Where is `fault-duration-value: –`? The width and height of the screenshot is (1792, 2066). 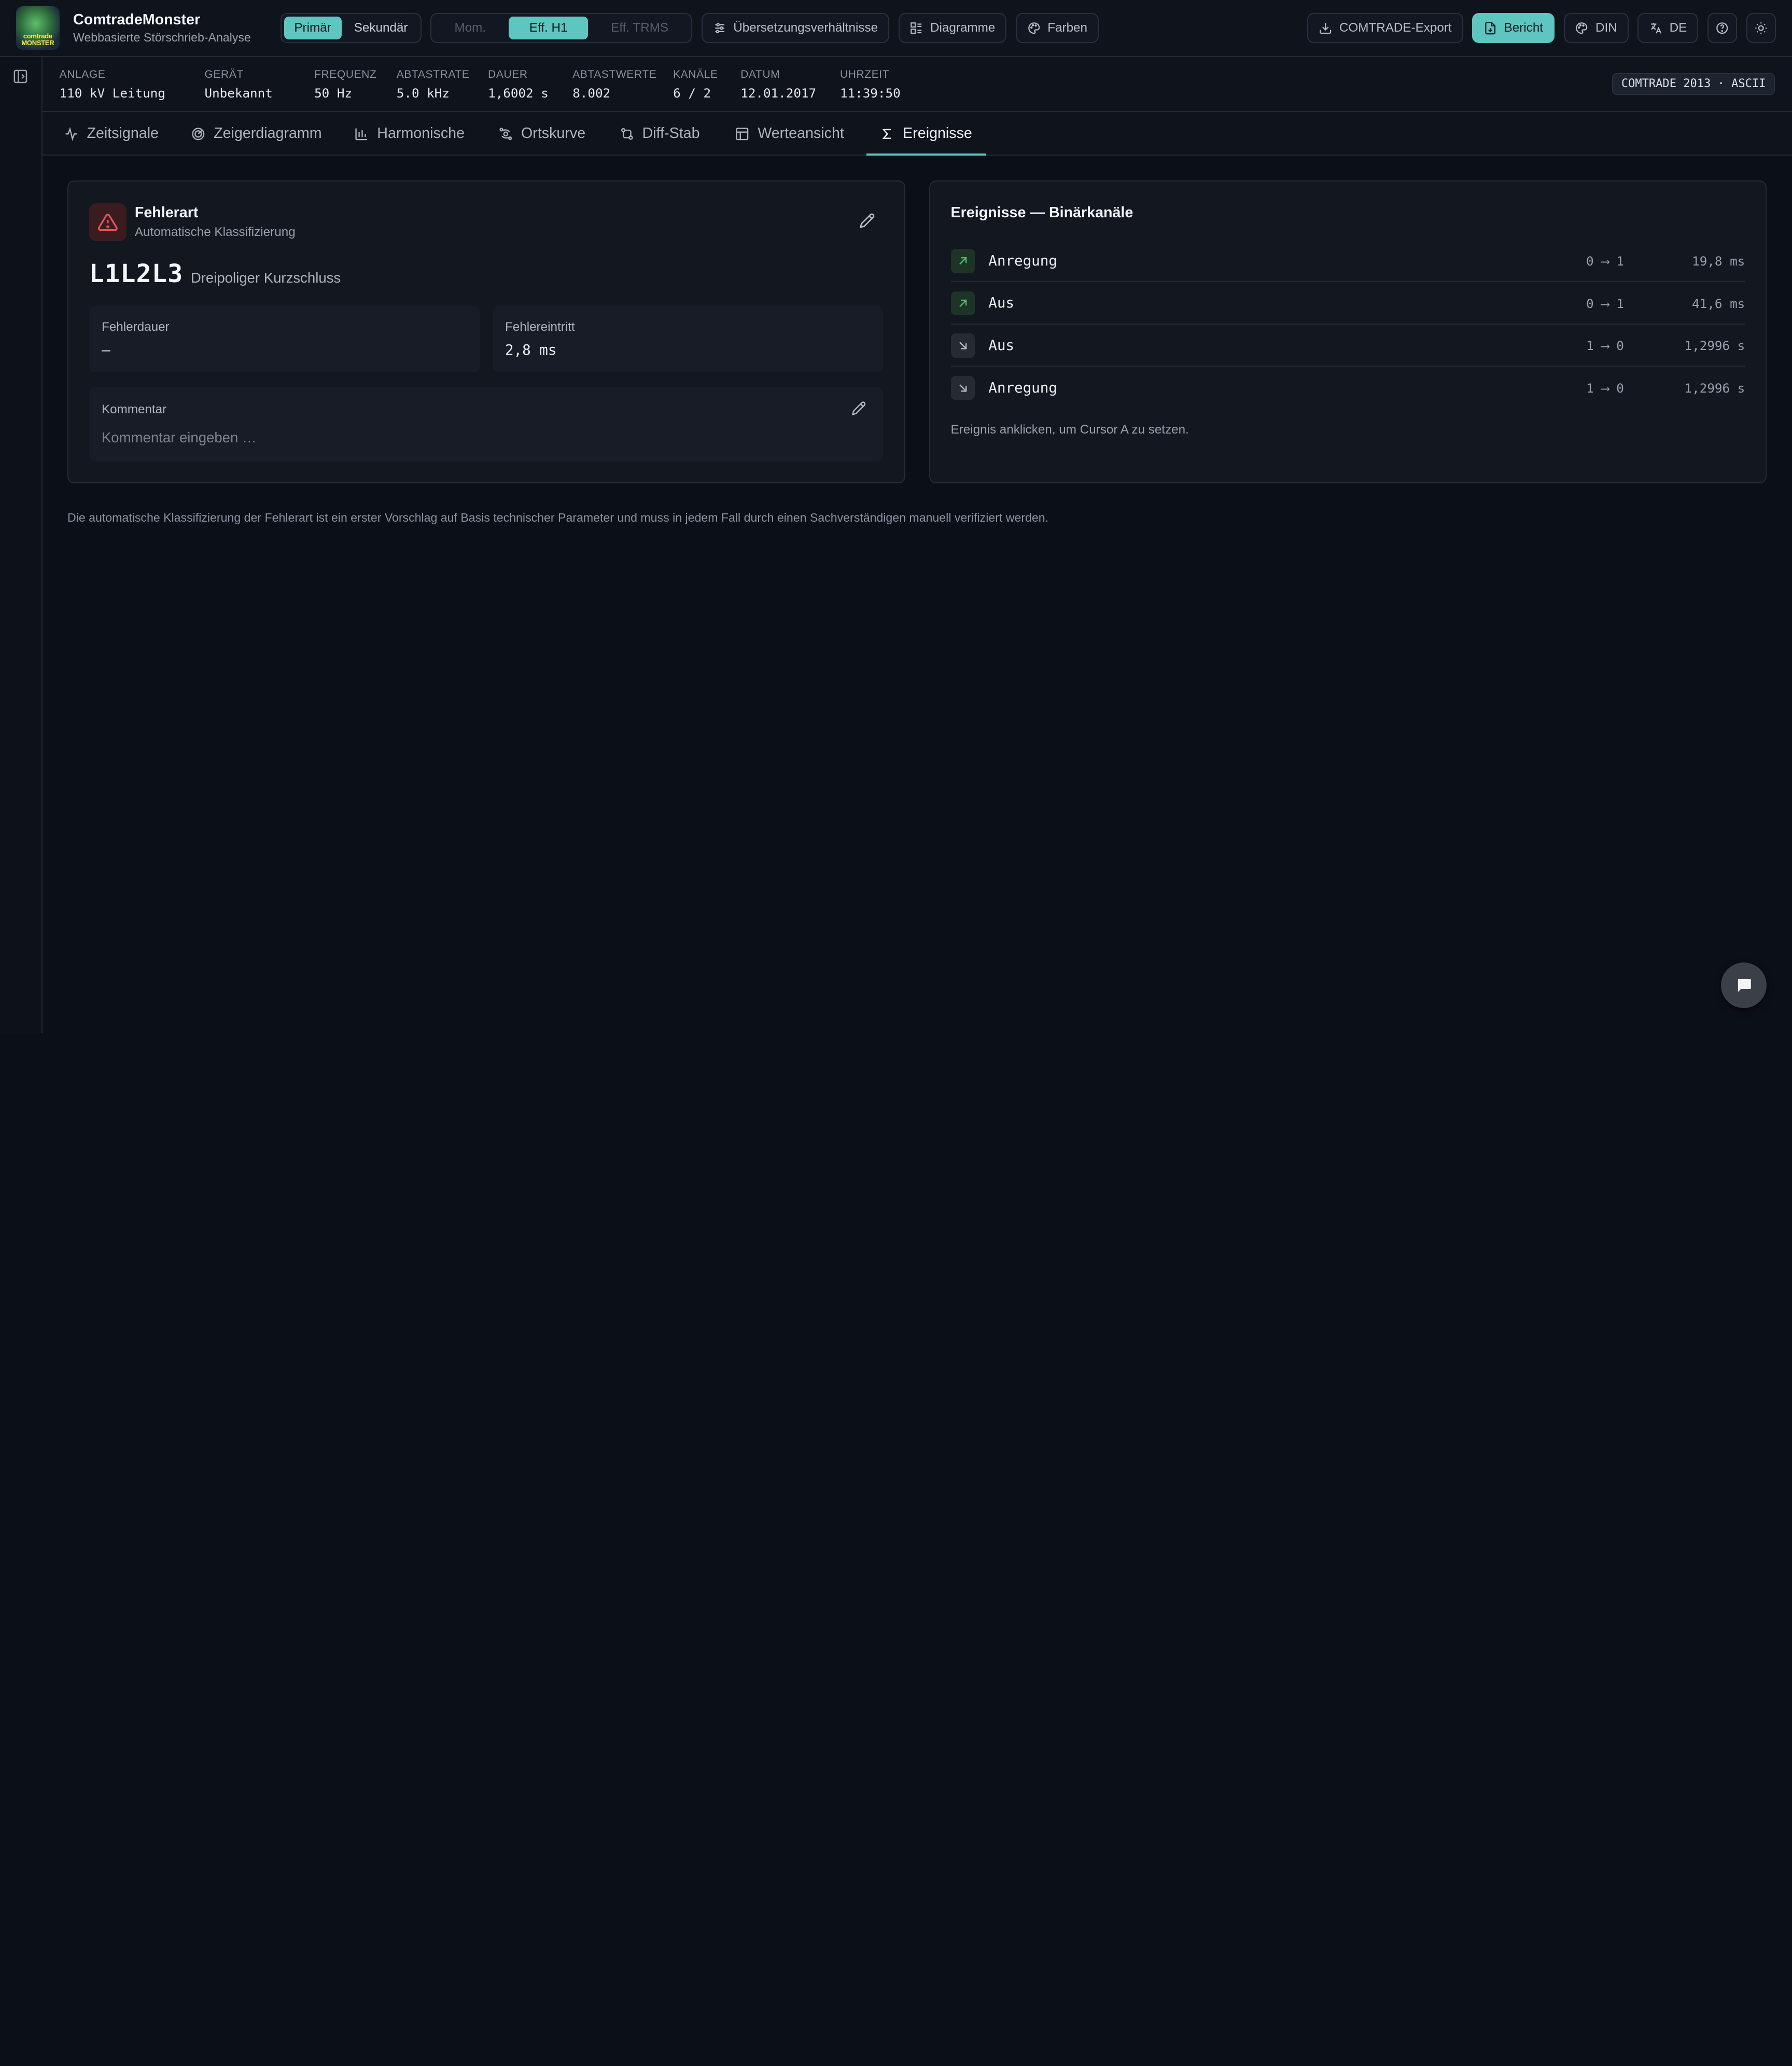 fault-duration-value: – is located at coordinates (105, 349).